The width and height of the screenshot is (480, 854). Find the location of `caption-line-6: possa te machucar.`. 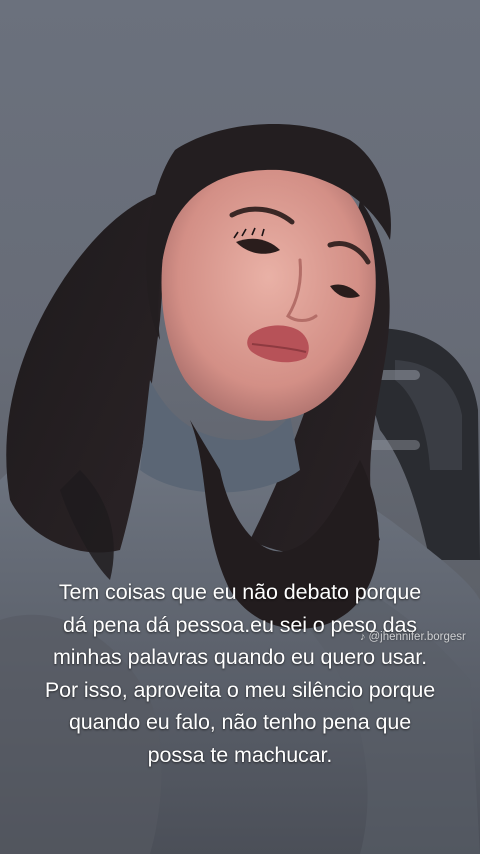

caption-line-6: possa te machucar. is located at coordinates (240, 754).